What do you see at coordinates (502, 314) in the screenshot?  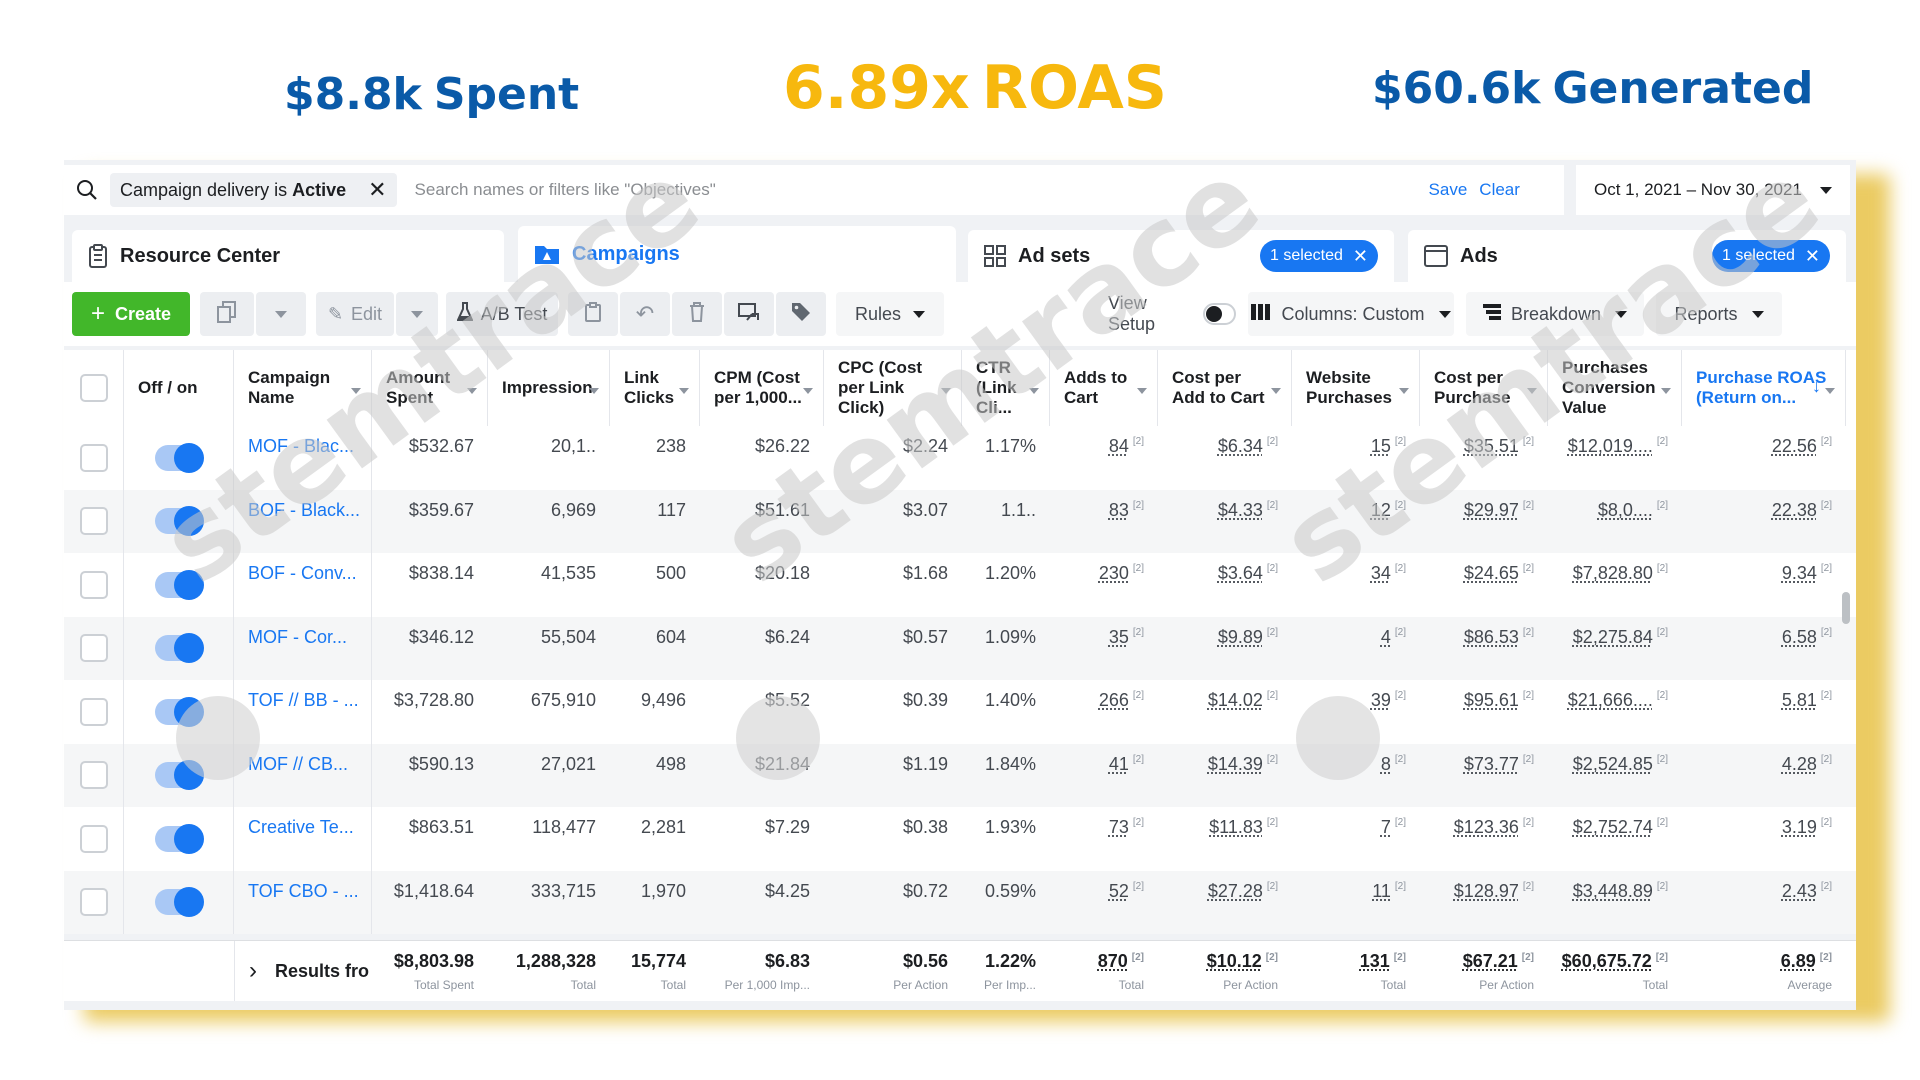 I see `ab-test-button: A/B Test` at bounding box center [502, 314].